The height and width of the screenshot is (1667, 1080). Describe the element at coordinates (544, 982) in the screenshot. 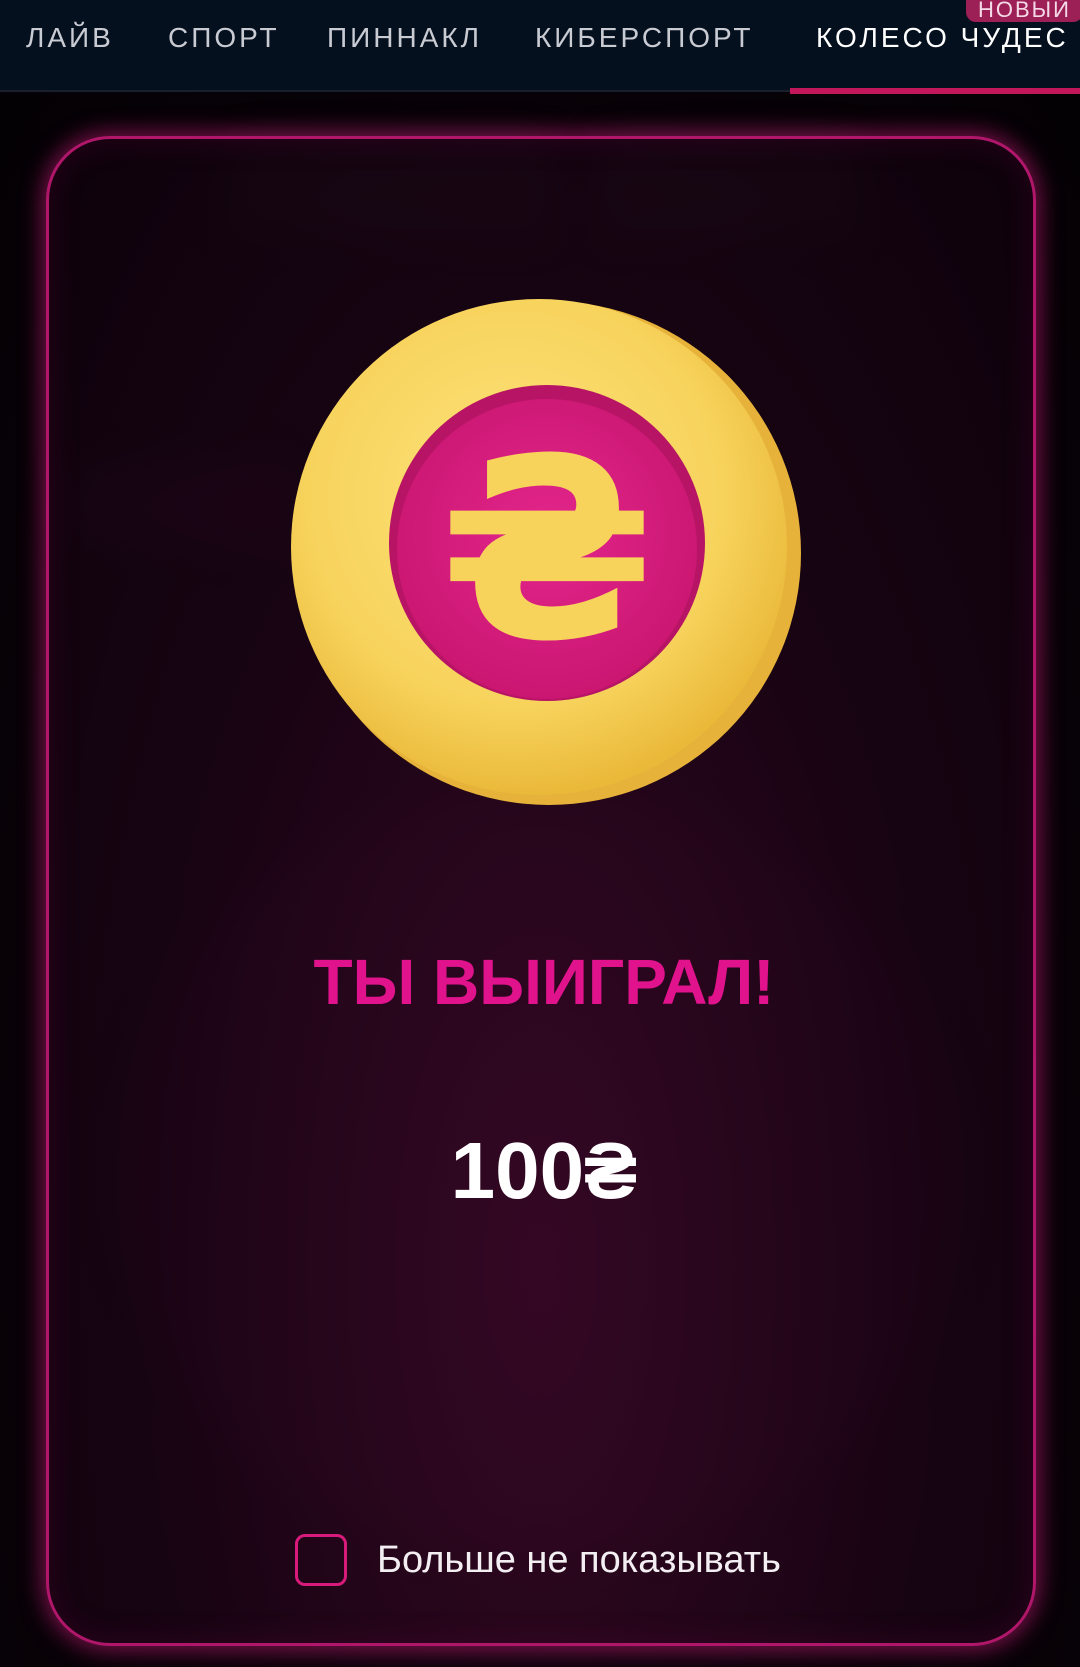

I see `win-title: ТЫ ВЫИГРАЛ!` at that location.